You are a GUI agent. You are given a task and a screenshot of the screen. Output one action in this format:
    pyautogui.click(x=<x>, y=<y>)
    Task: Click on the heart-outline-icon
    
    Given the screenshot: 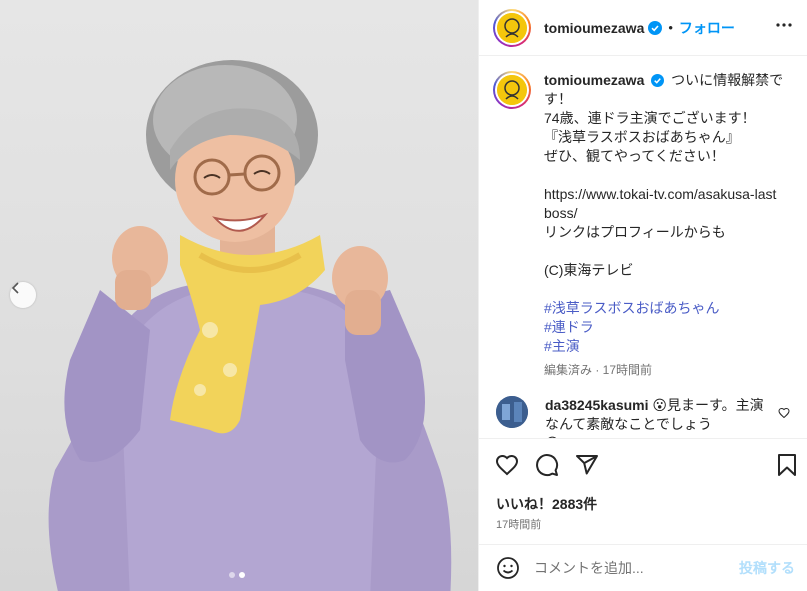 What is the action you would take?
    pyautogui.click(x=784, y=413)
    